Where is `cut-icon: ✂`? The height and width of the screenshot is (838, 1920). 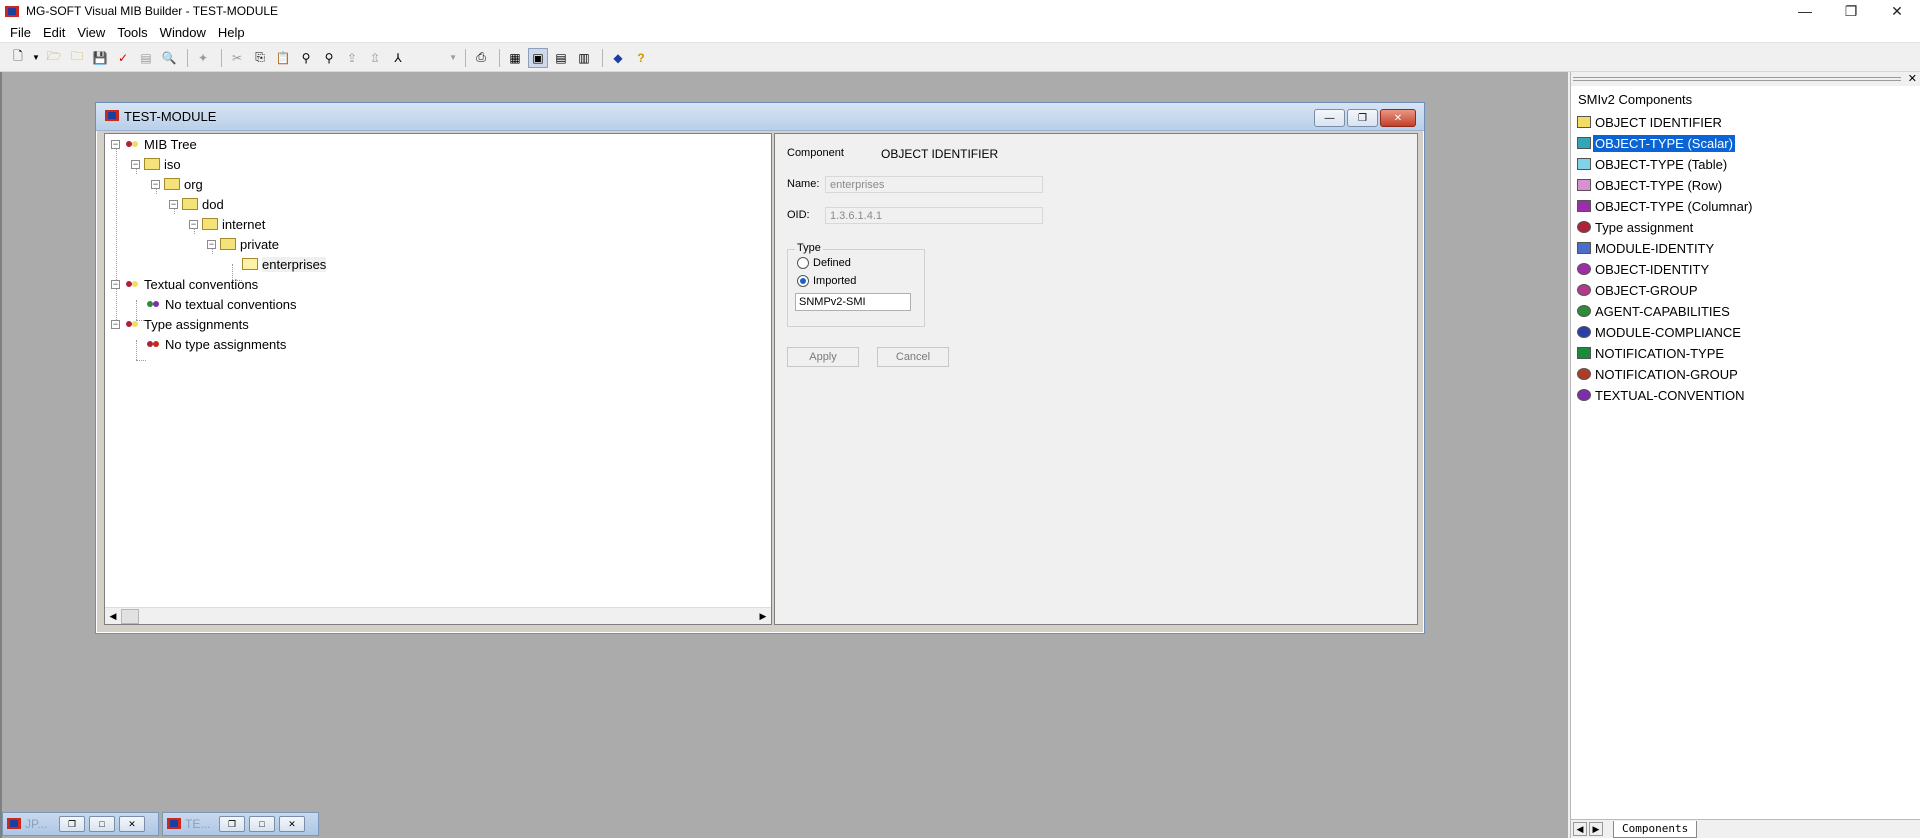
cut-icon: ✂ is located at coordinates (237, 58).